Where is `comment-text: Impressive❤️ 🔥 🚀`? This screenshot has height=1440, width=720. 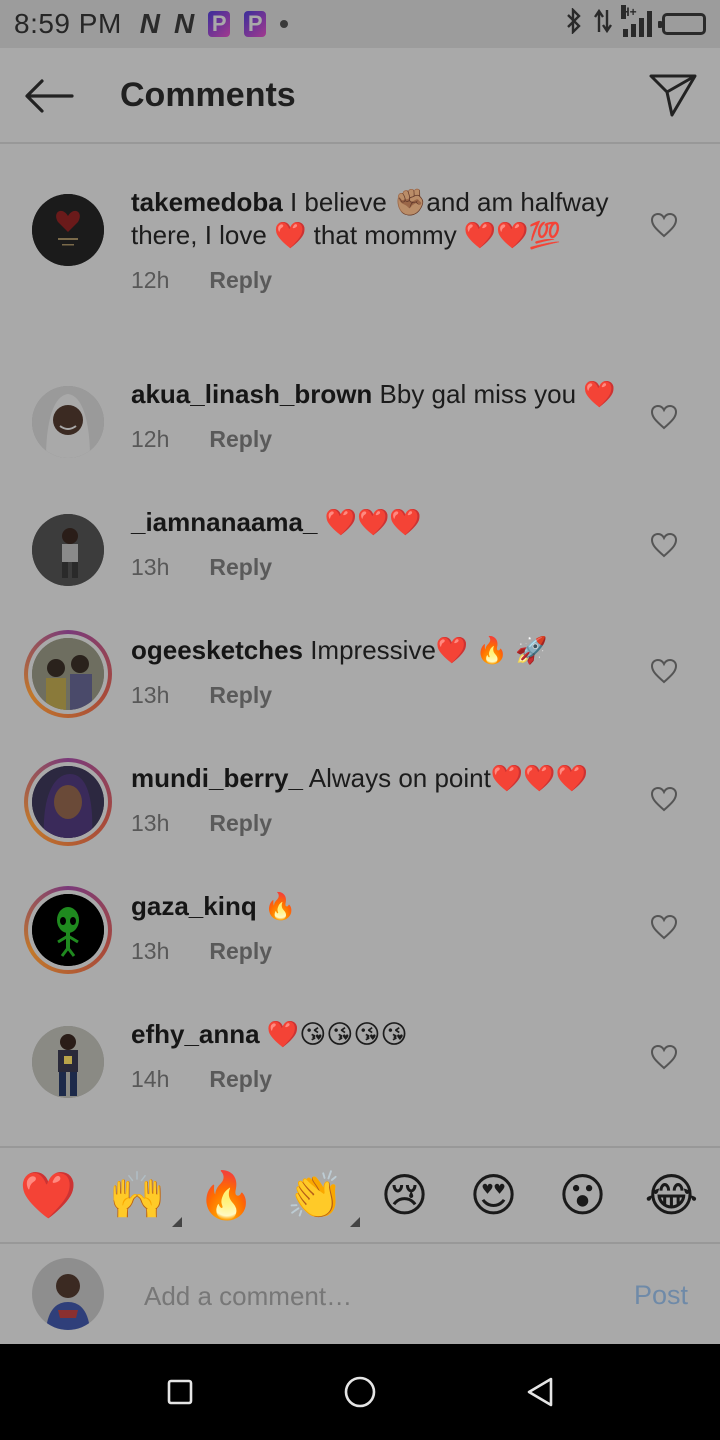
comment-text: Impressive❤️ 🔥 🚀 is located at coordinates (425, 650).